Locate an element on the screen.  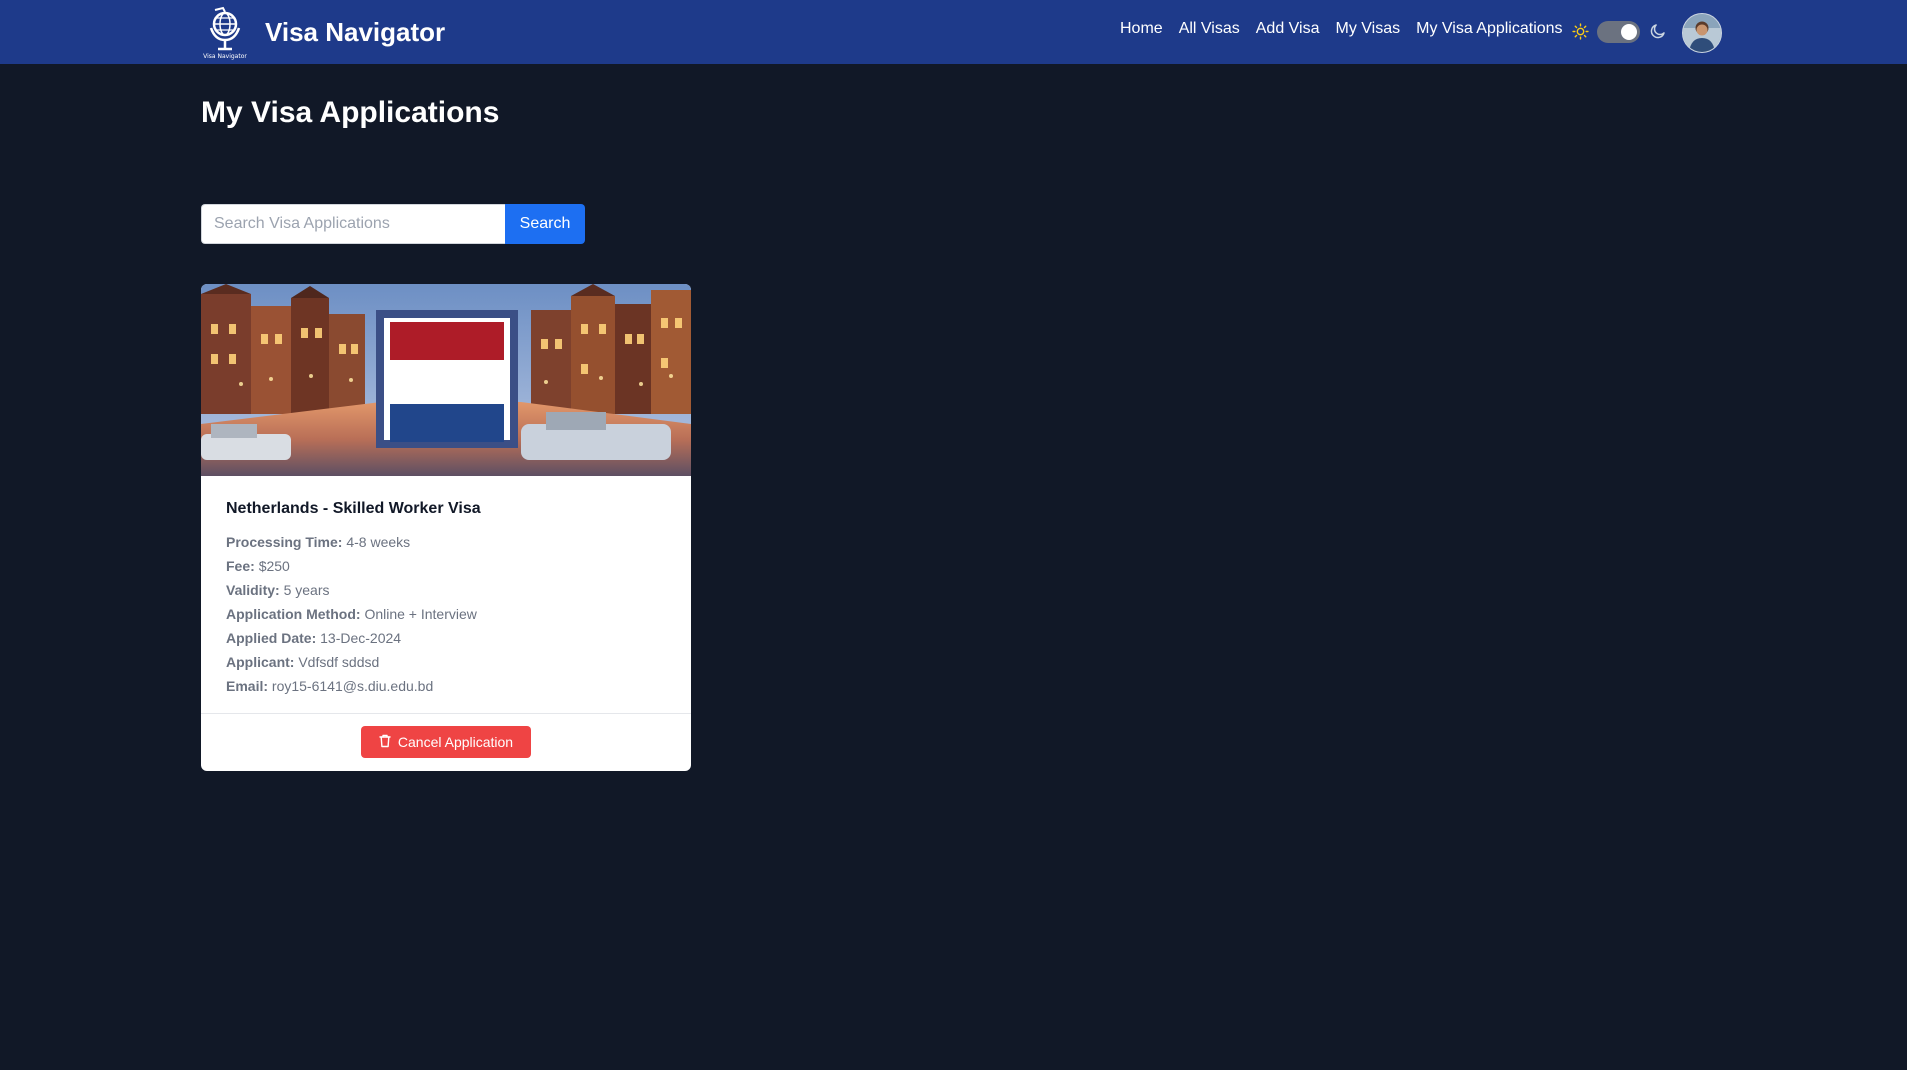
trash-icon is located at coordinates (385, 742).